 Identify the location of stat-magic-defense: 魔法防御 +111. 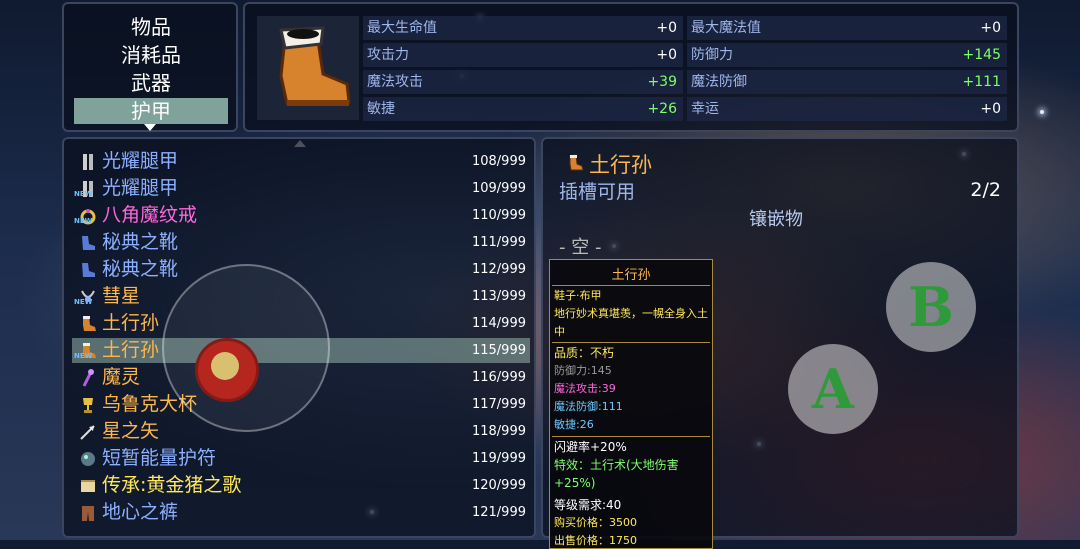
(847, 82).